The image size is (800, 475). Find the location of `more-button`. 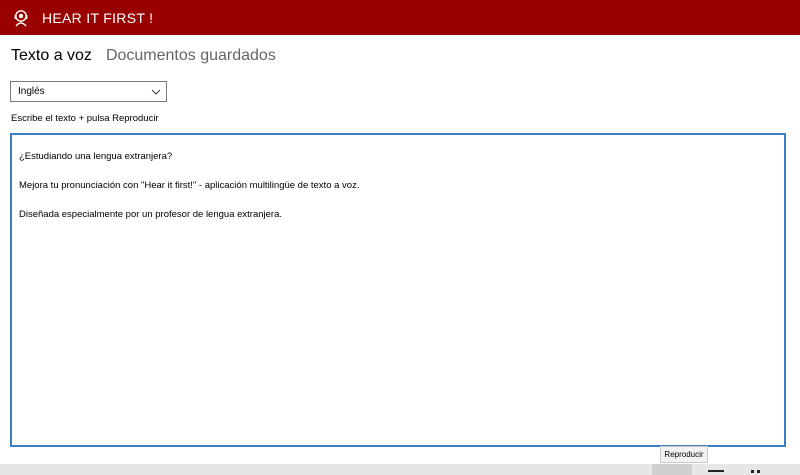

more-button is located at coordinates (756, 469).